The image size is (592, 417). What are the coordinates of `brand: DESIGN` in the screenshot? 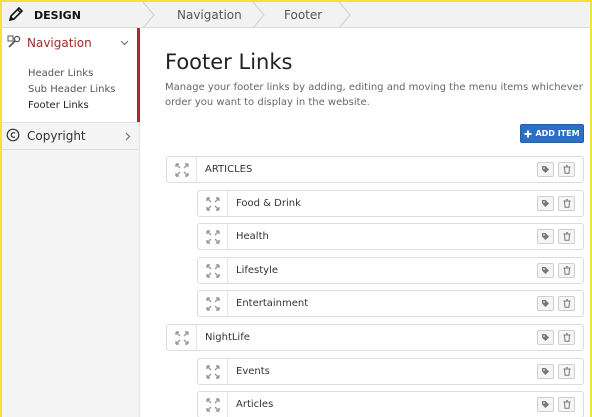 It's located at (77, 15).